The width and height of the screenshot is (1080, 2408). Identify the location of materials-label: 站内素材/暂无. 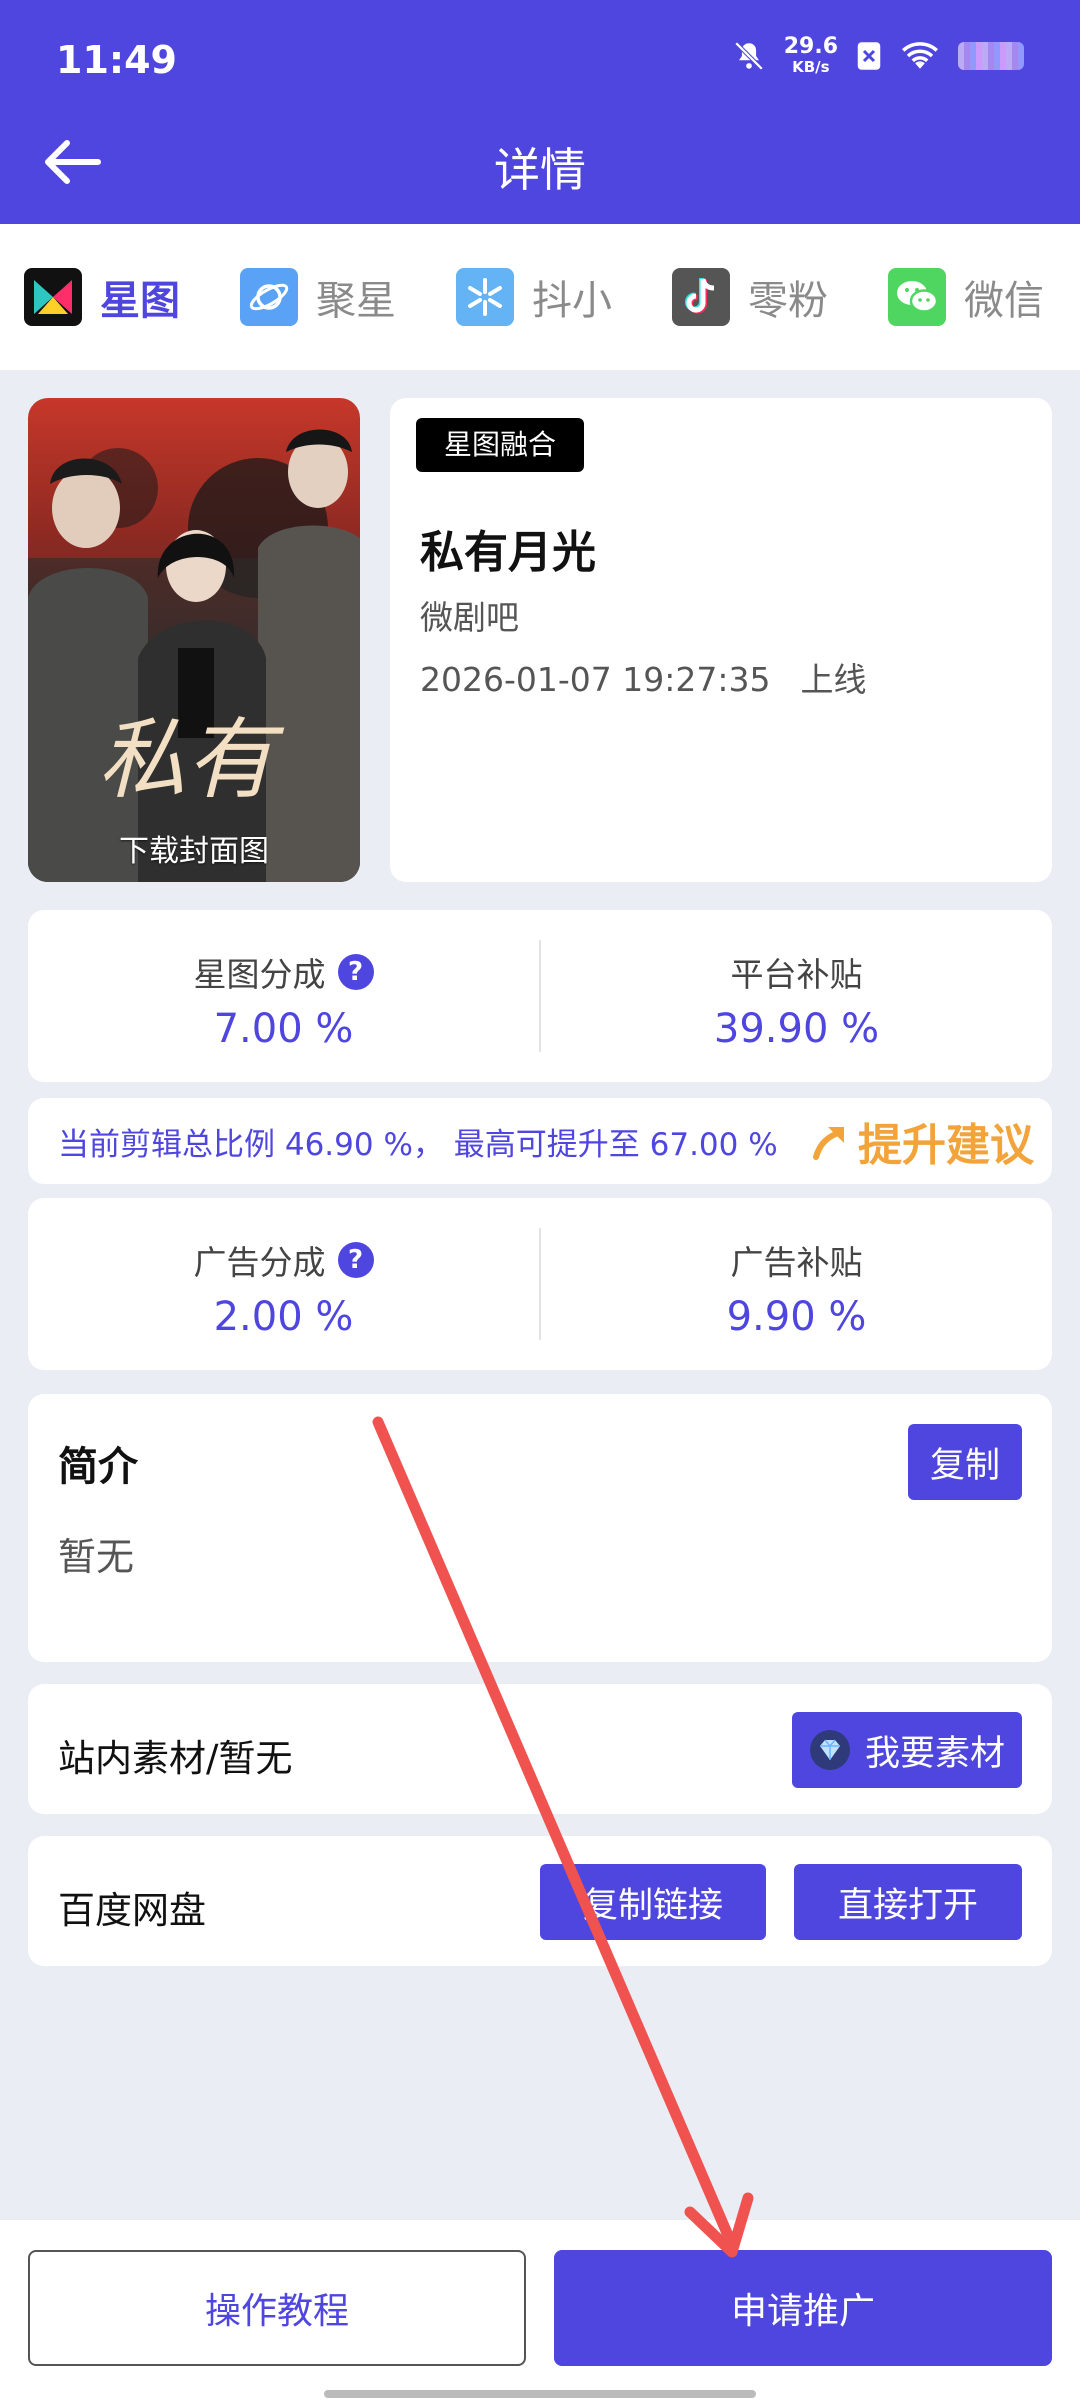
(175, 1758).